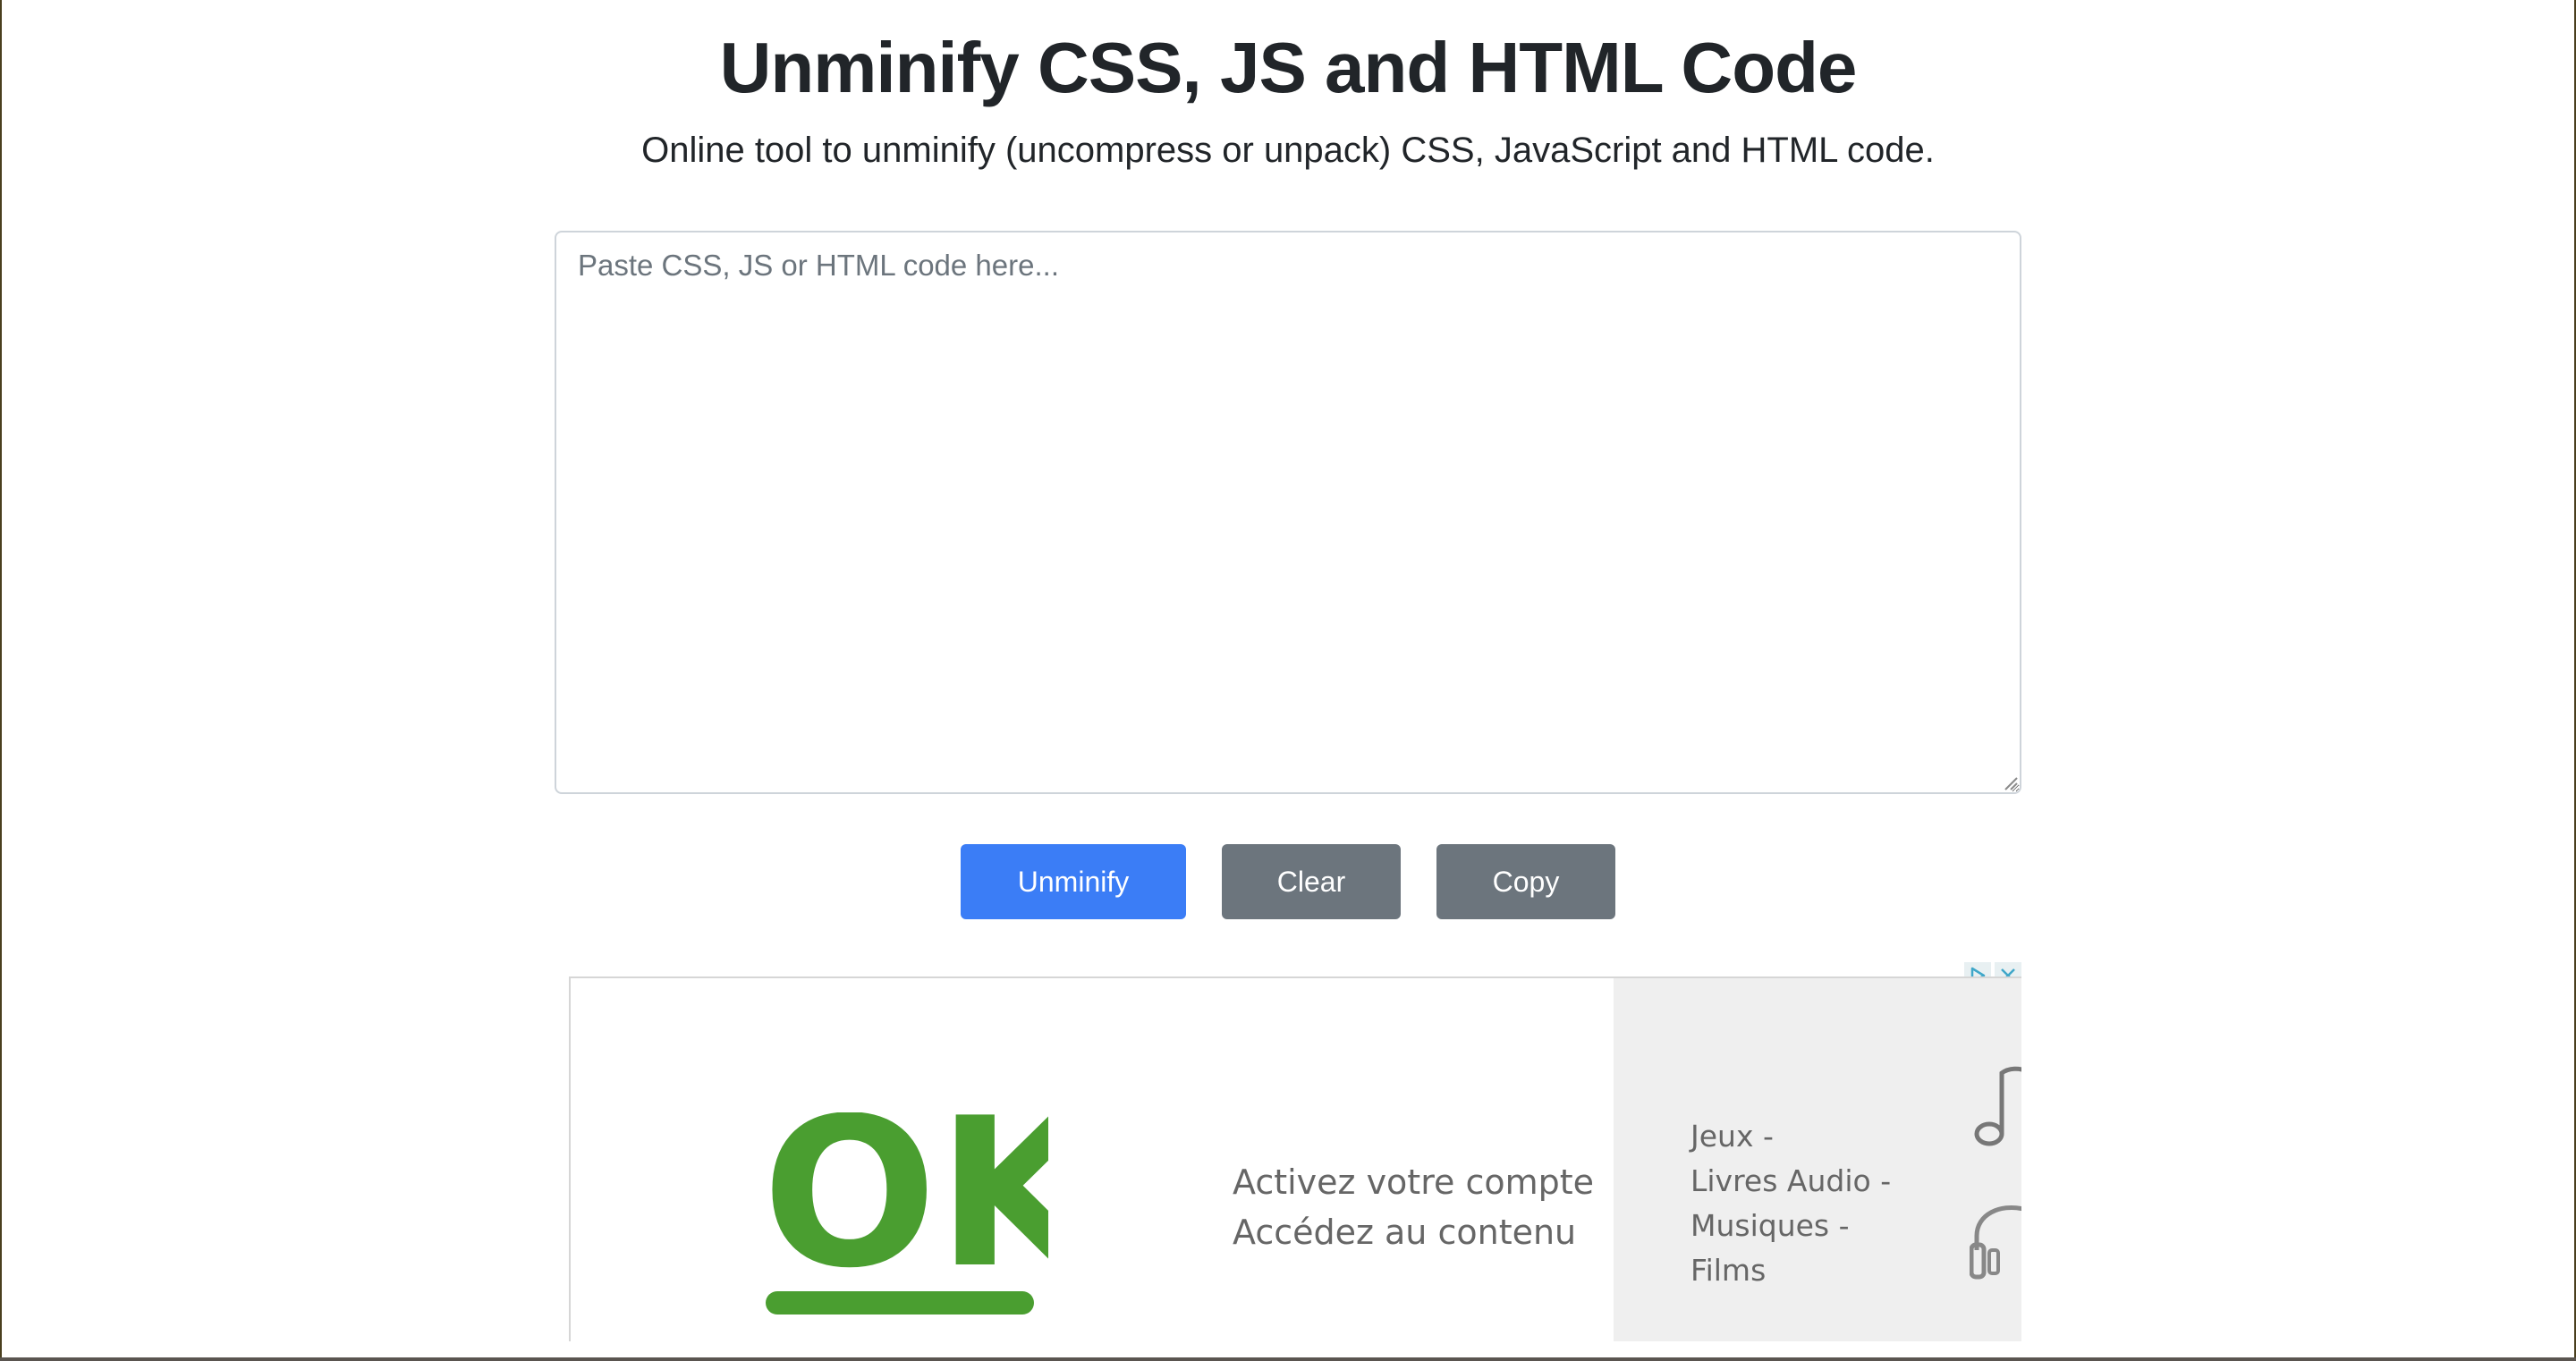  I want to click on window-edge-bottom, so click(1288, 1359).